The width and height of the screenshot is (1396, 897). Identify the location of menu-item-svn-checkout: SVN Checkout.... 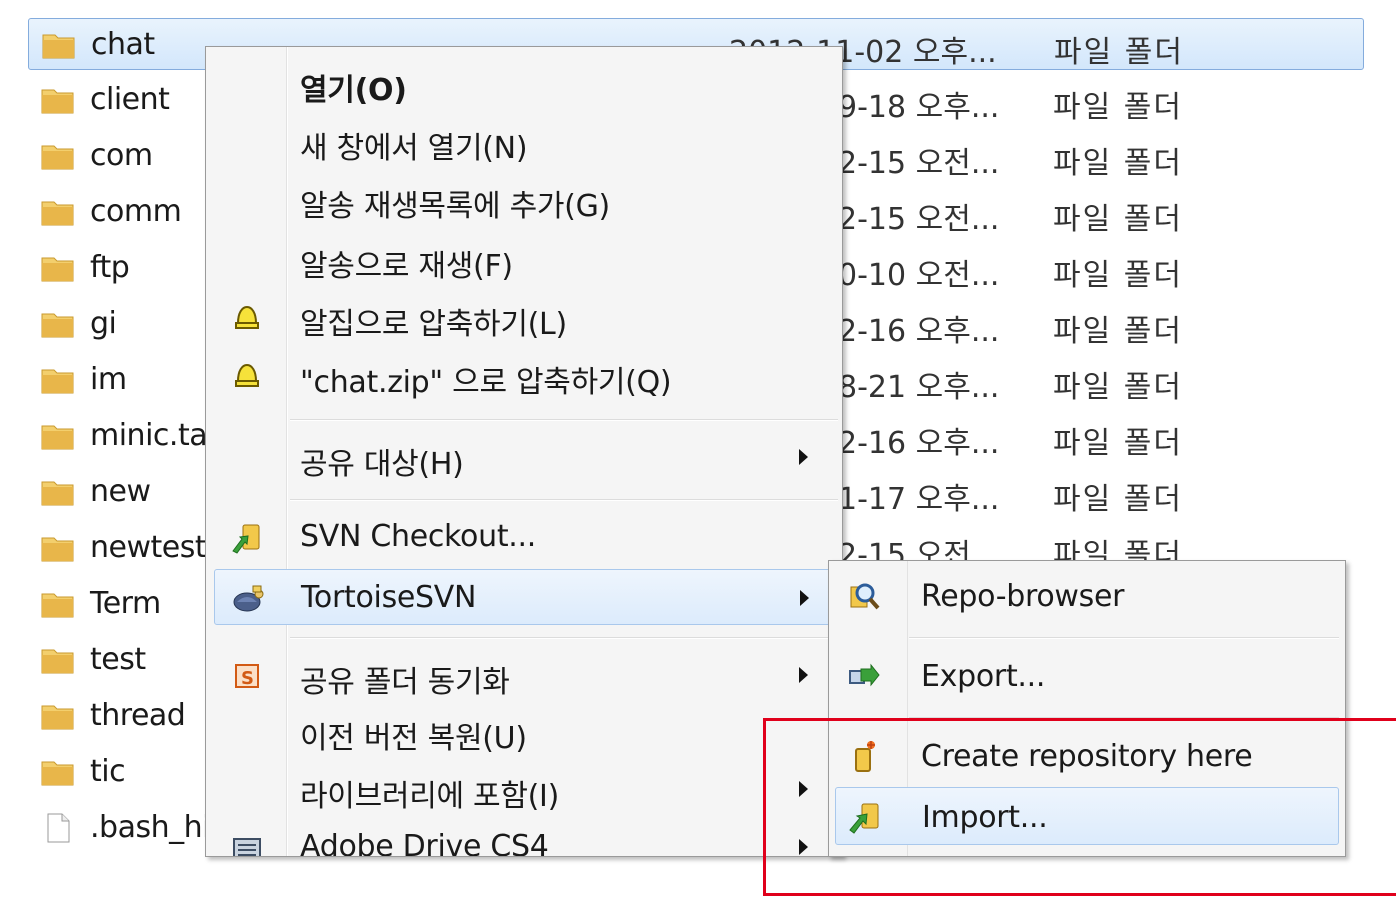
(526, 537).